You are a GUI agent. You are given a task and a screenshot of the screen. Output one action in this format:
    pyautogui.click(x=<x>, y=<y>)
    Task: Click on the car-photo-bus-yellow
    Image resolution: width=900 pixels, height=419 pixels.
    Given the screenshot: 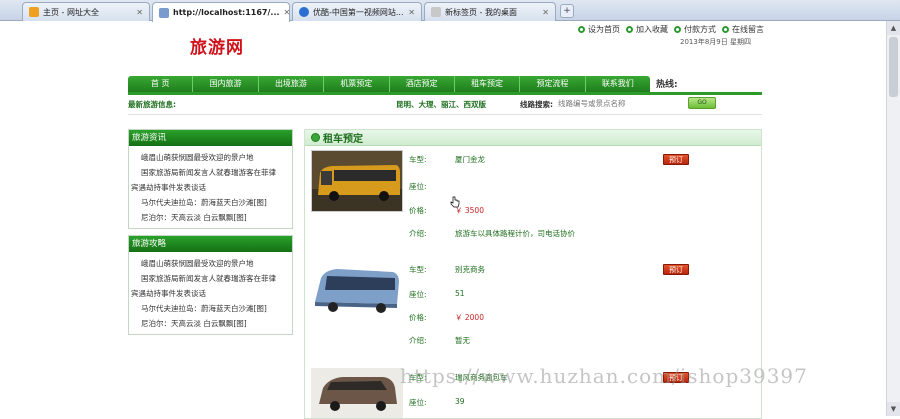 What is the action you would take?
    pyautogui.click(x=357, y=181)
    